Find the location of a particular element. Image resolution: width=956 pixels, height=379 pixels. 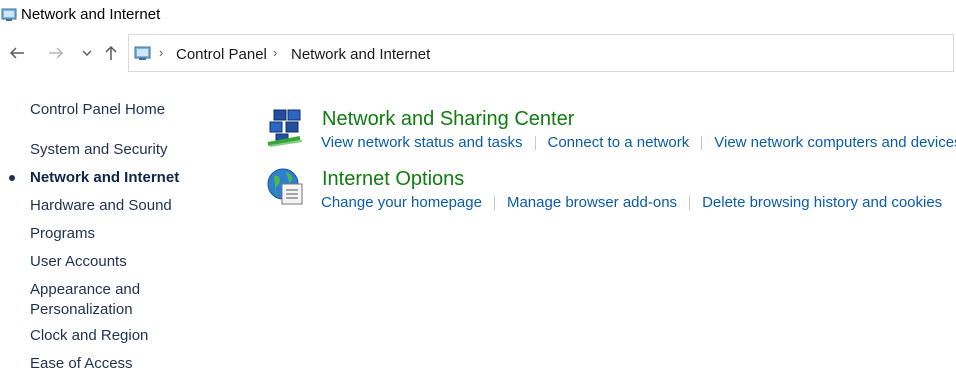

breadcrumb-control-panel: Control Panel is located at coordinates (221, 54).